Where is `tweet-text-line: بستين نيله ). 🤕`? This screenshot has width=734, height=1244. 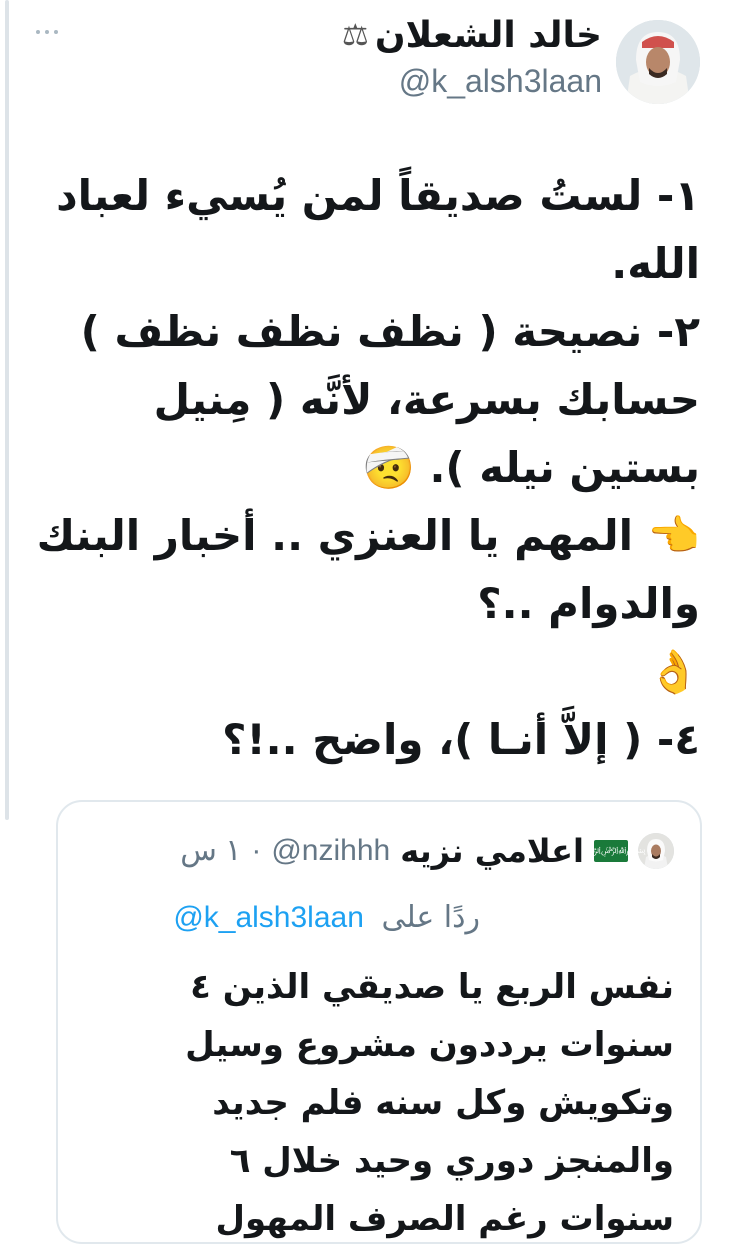 tweet-text-line: بستين نيله ). 🤕 is located at coordinates (531, 467).